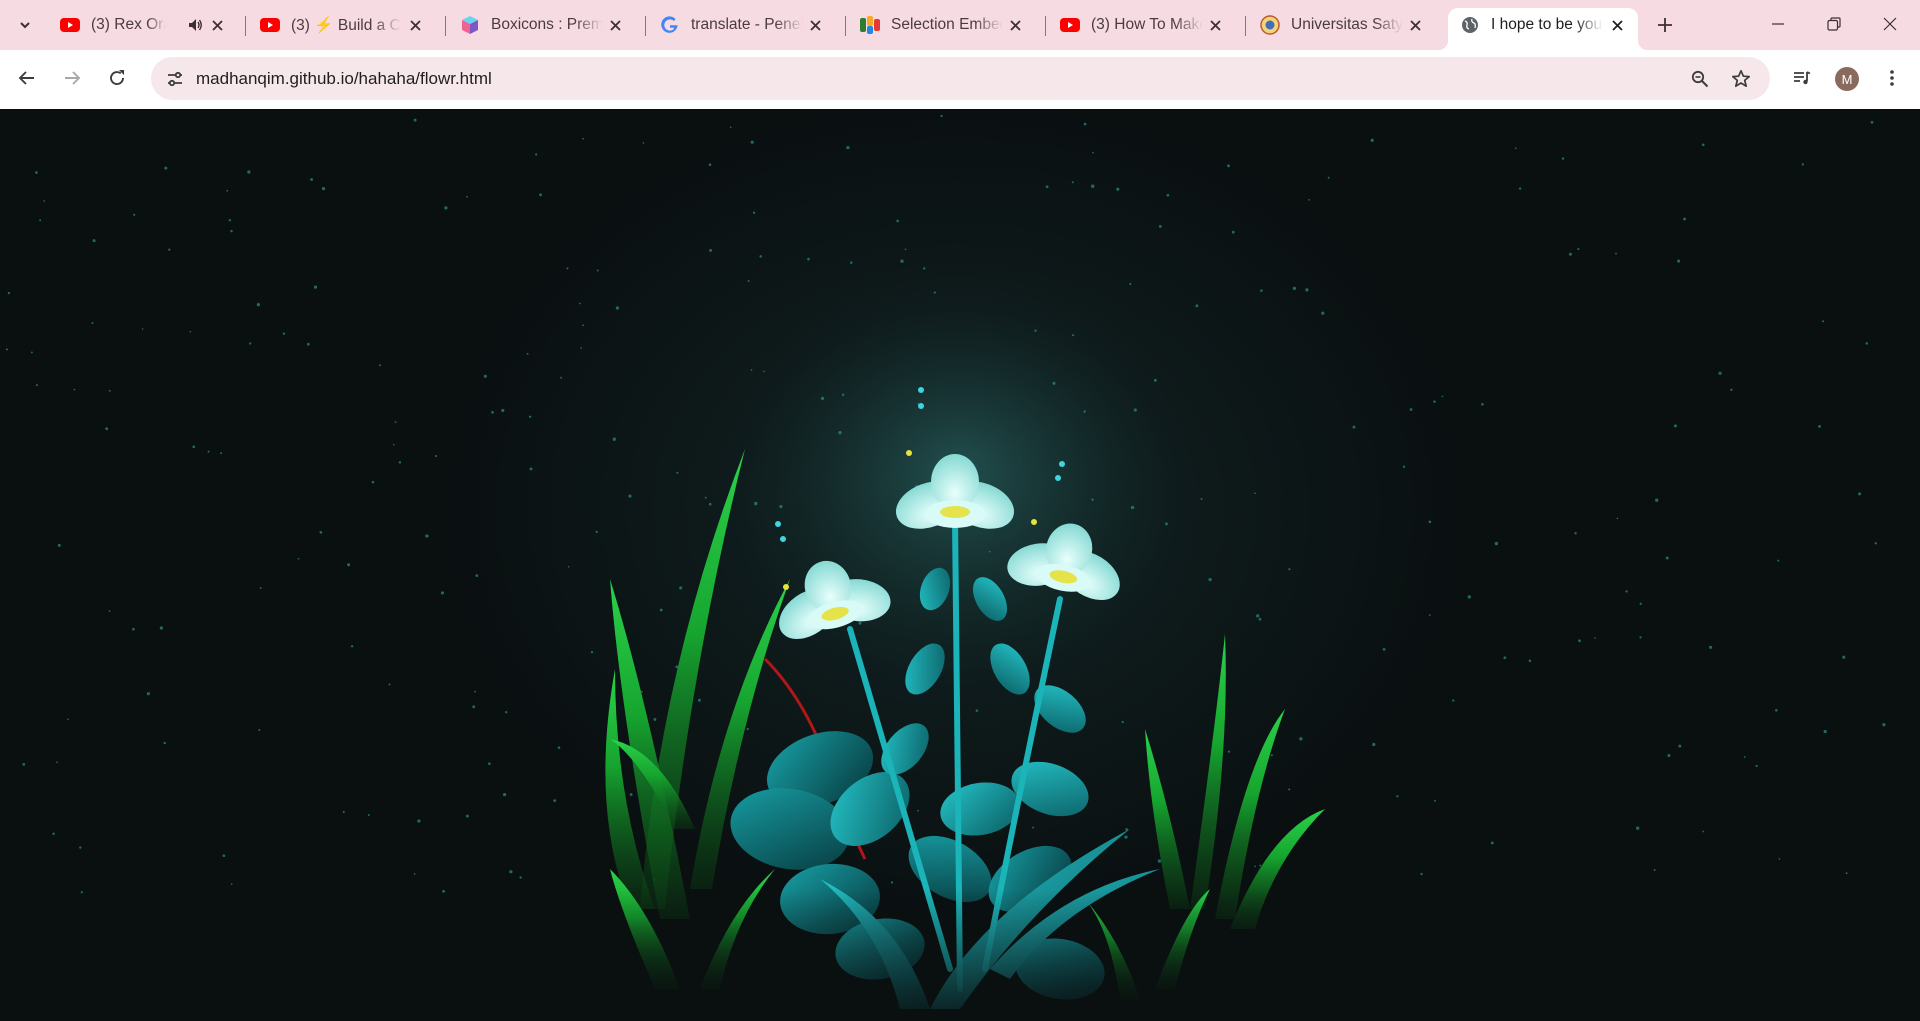 This screenshot has width=1920, height=1021. Describe the element at coordinates (1847, 79) in the screenshot. I see `profile-avatar: M` at that location.